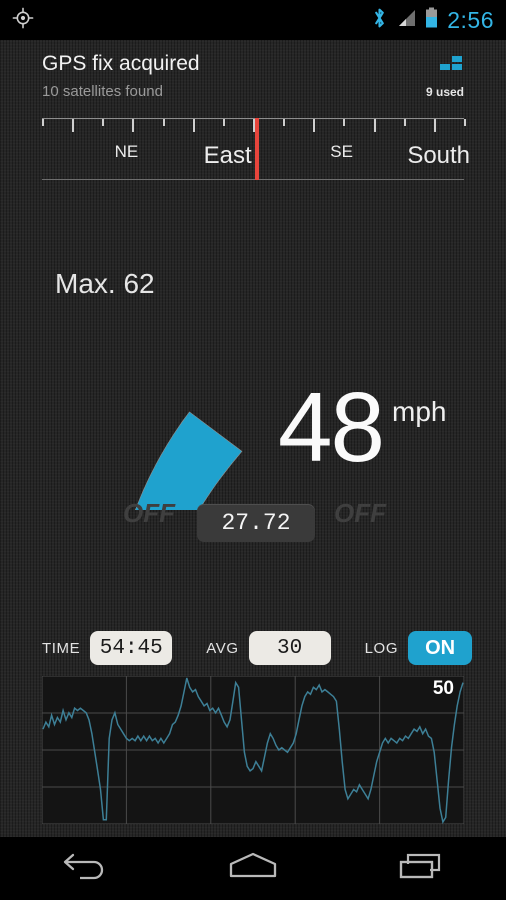  I want to click on graph-max-label: 50, so click(443, 688).